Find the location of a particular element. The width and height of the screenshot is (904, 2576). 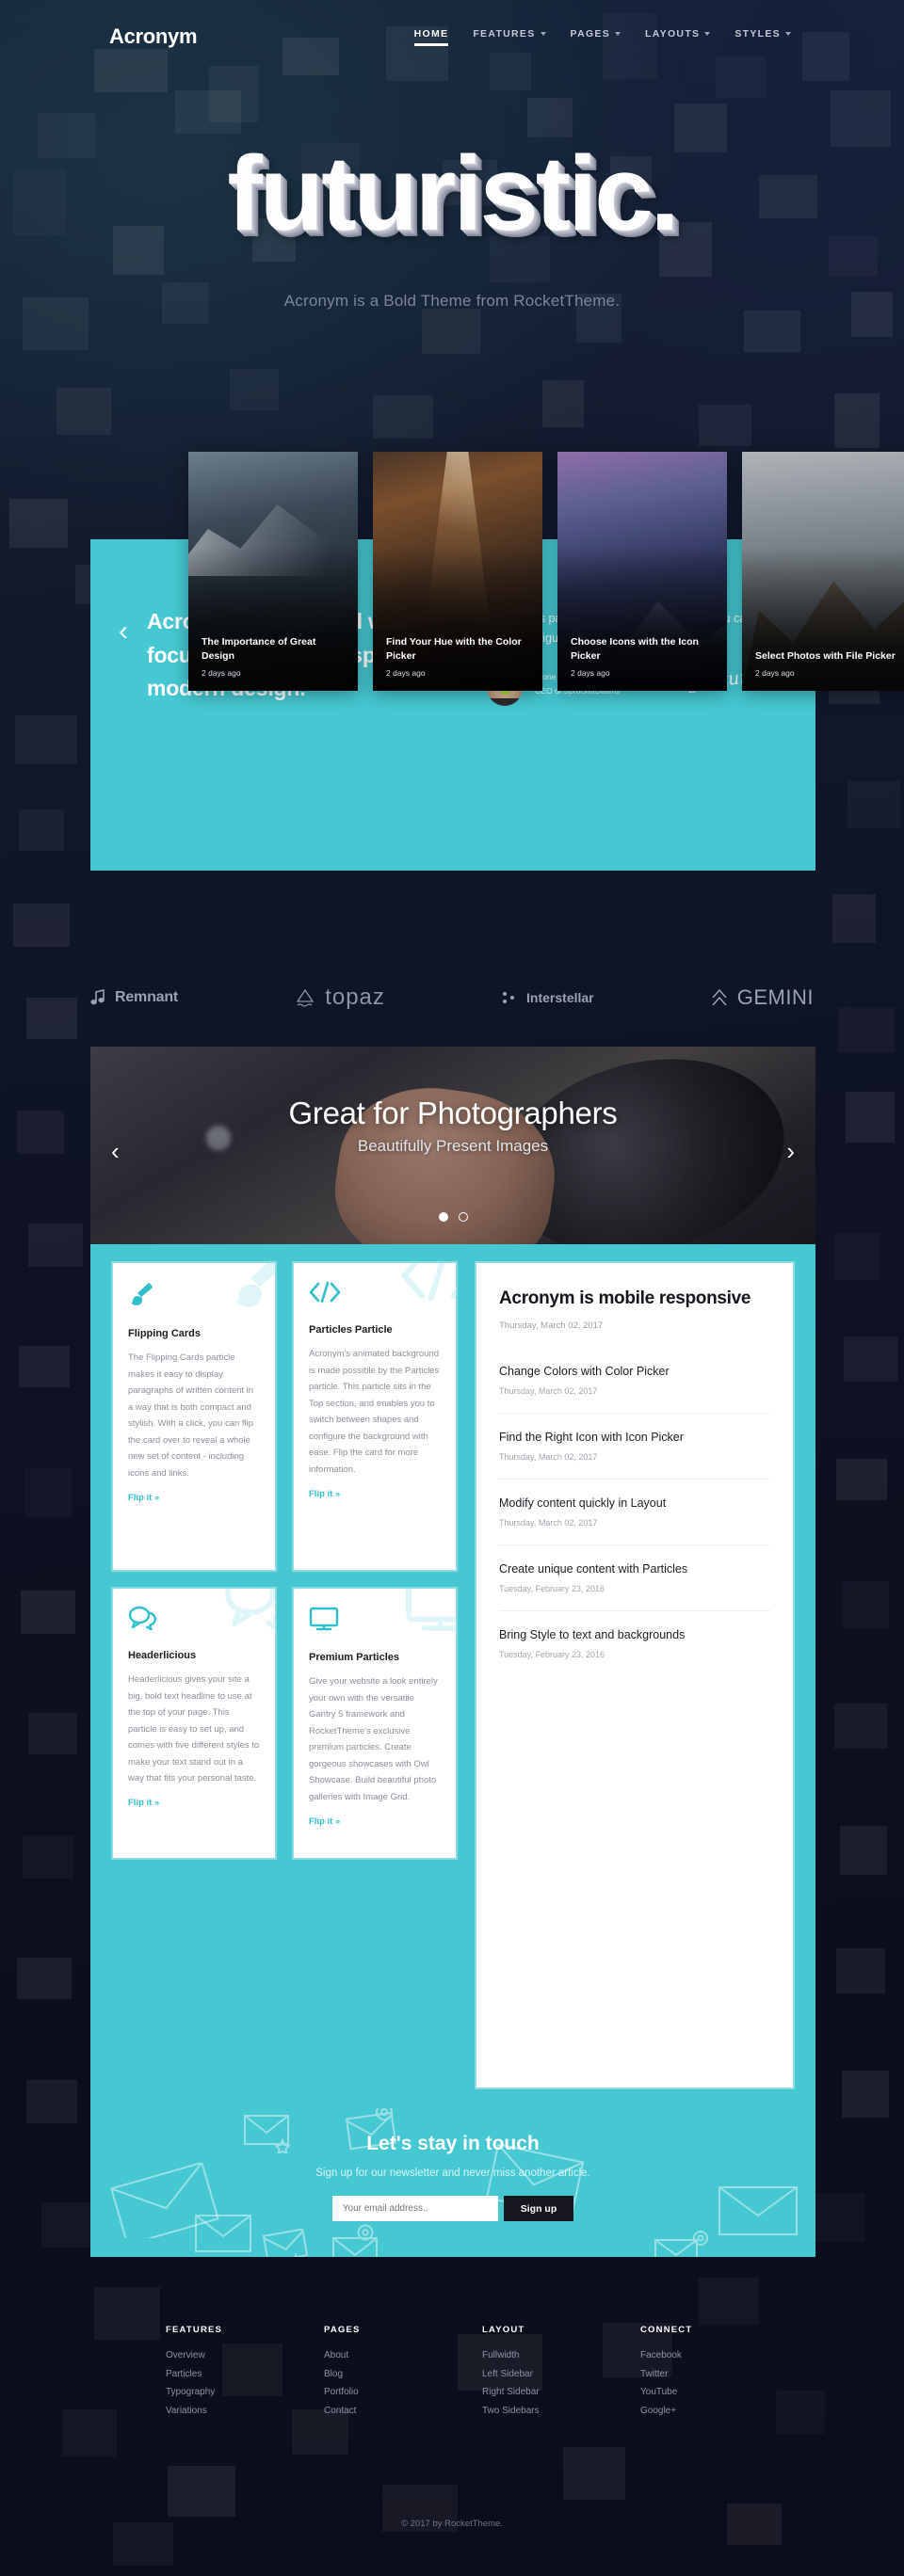

showcase-card-date: 2 days ago is located at coordinates (406, 673).